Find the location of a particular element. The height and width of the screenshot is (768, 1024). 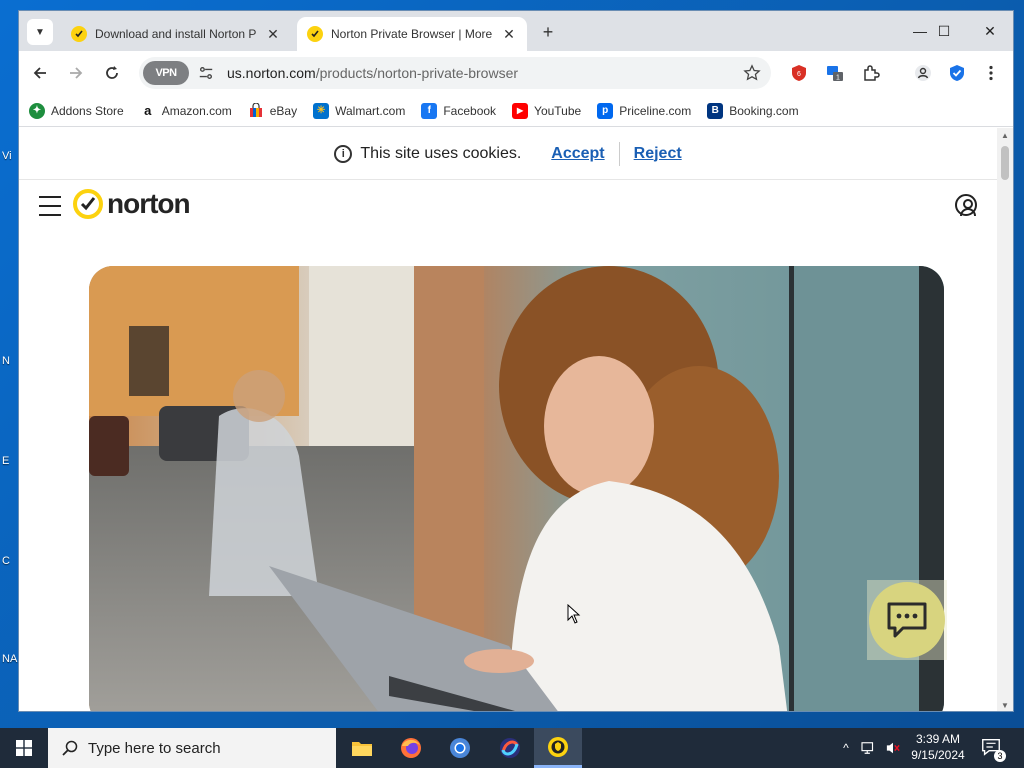

tab-download-norton: Download and install Norton P ✕ is located at coordinates (176, 34).